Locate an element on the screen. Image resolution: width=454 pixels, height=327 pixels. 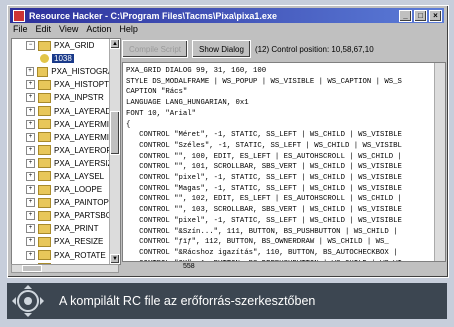
tree-item-label: PXA_LAYEROPT is located at coordinates (85, 150).